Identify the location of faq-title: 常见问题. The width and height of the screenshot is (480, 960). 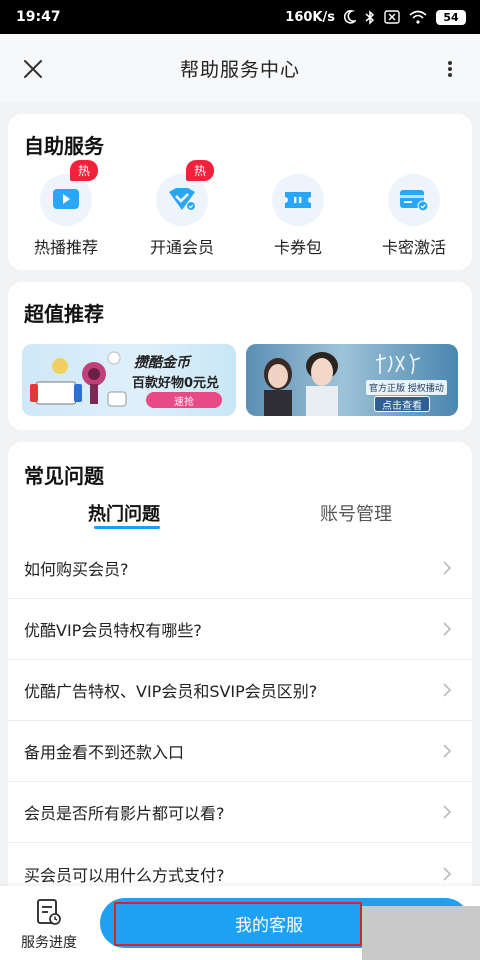
(64, 476).